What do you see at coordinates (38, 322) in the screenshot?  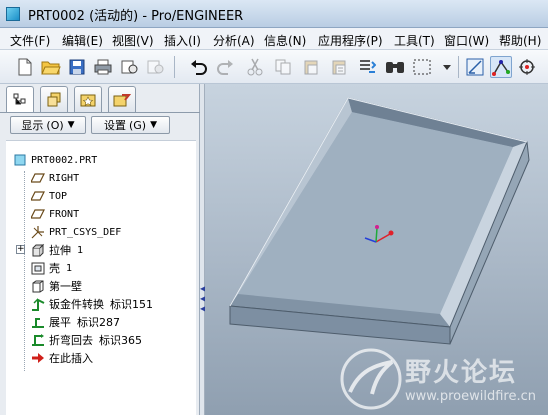 I see `unbend-icon` at bounding box center [38, 322].